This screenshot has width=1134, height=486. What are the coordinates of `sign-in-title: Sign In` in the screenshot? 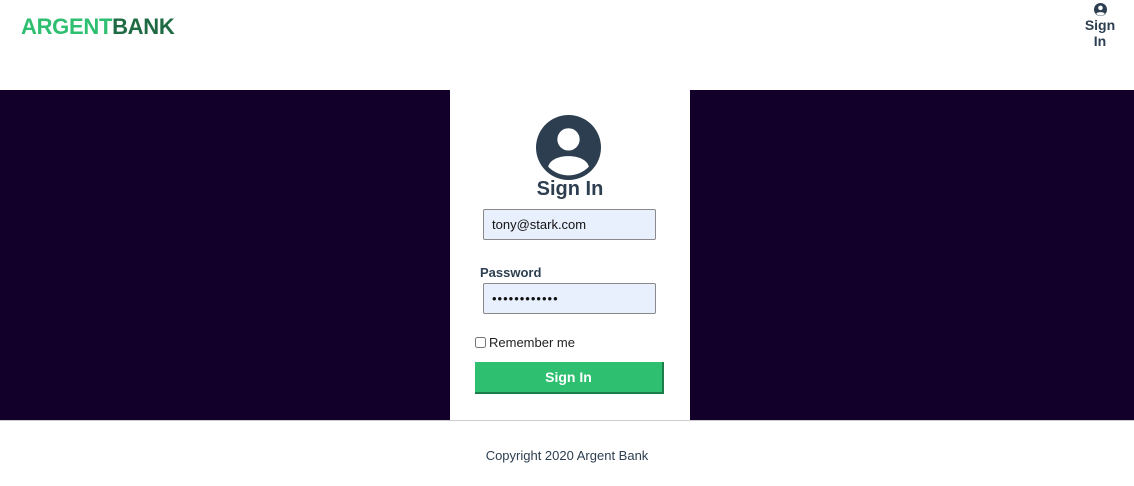 It's located at (570, 189).